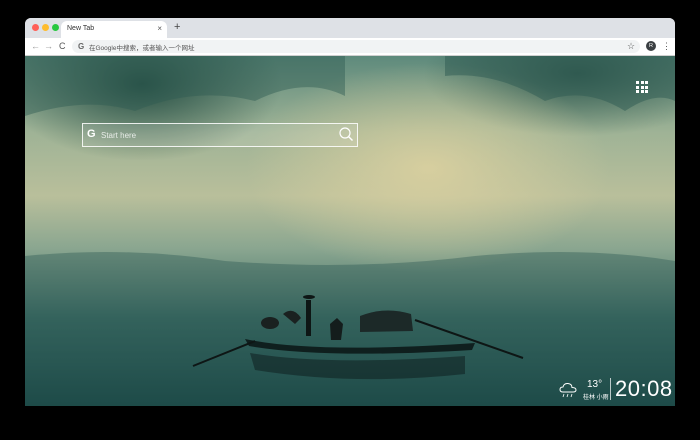 The height and width of the screenshot is (440, 700). Describe the element at coordinates (610, 389) in the screenshot. I see `divider` at that location.